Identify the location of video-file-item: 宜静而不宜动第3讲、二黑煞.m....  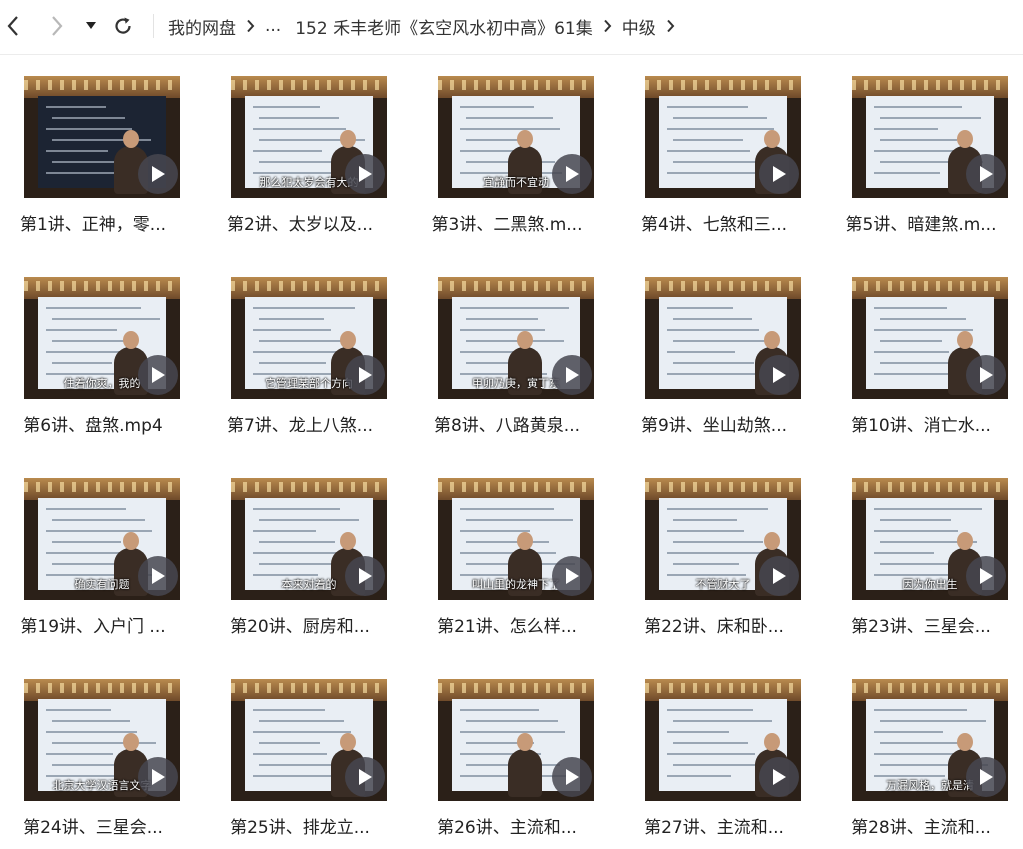
(507, 161).